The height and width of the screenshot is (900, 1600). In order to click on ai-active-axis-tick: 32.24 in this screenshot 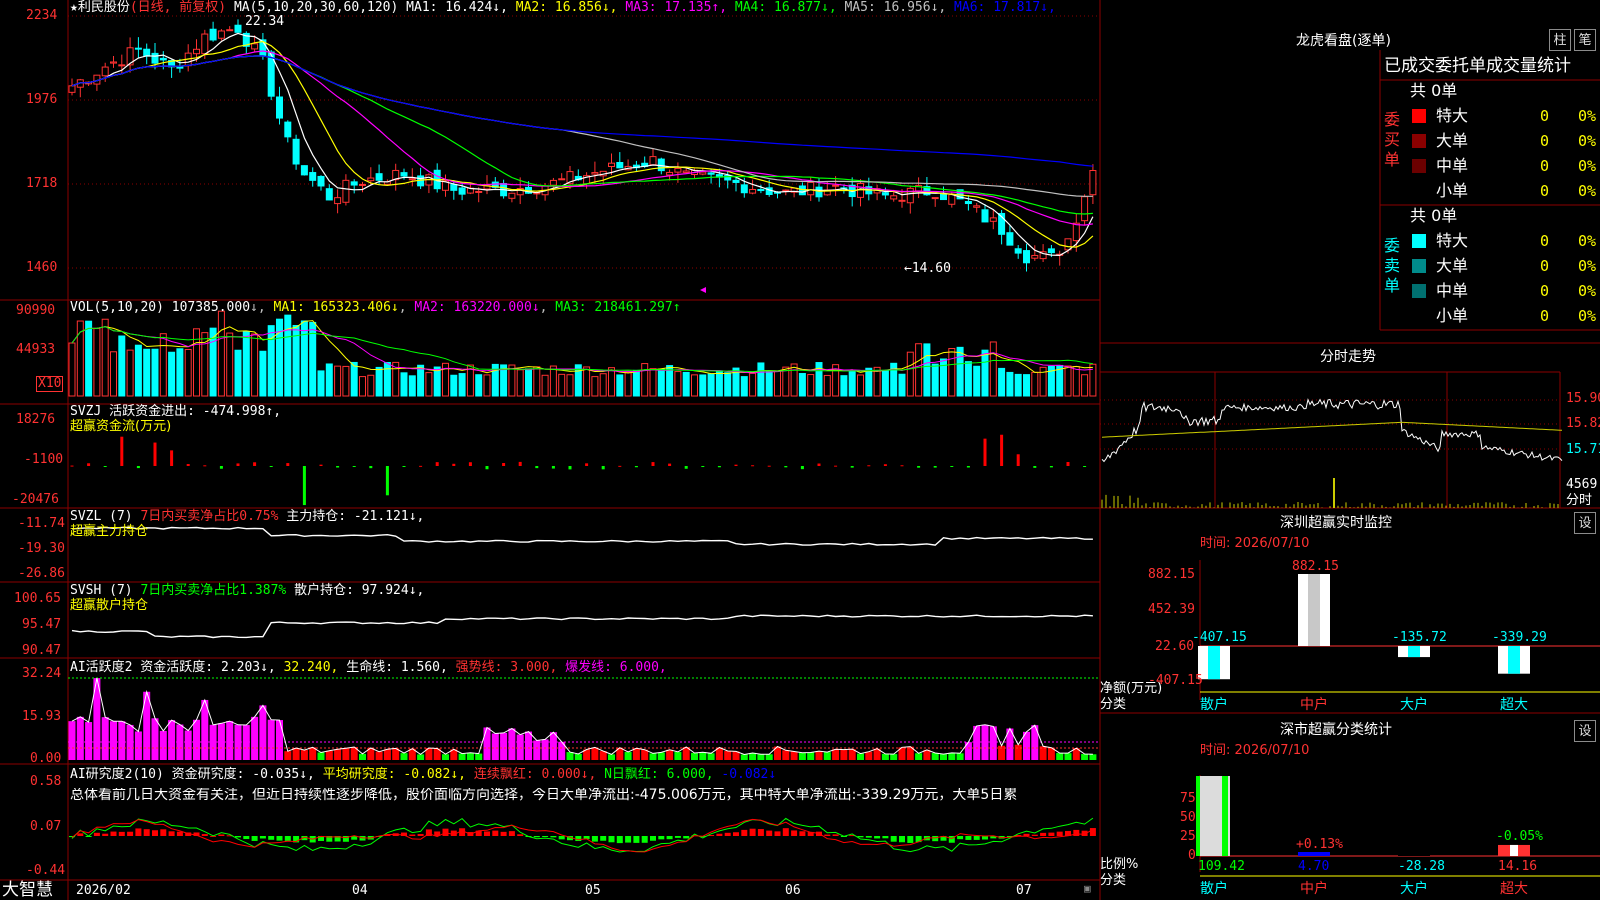, I will do `click(42, 673)`.